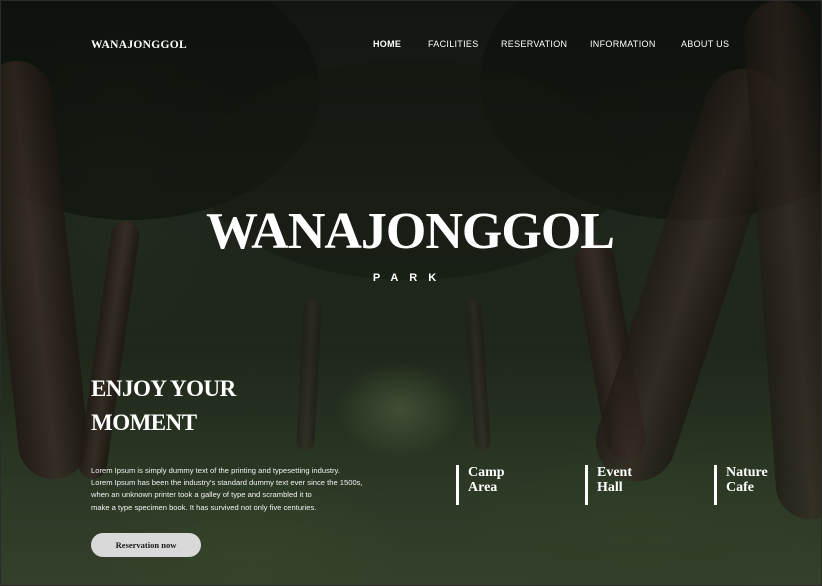  Describe the element at coordinates (610, 487) in the screenshot. I see `facility-label-line-2: Hall` at that location.